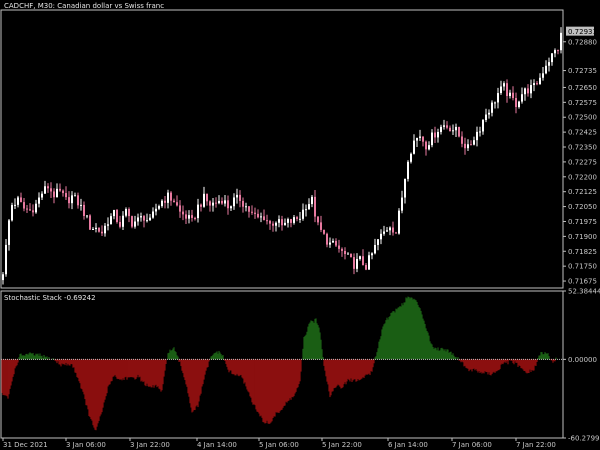 The height and width of the screenshot is (450, 600). Describe the element at coordinates (582, 360) in the screenshot. I see `indicator-tick-label: 0.00000` at that location.